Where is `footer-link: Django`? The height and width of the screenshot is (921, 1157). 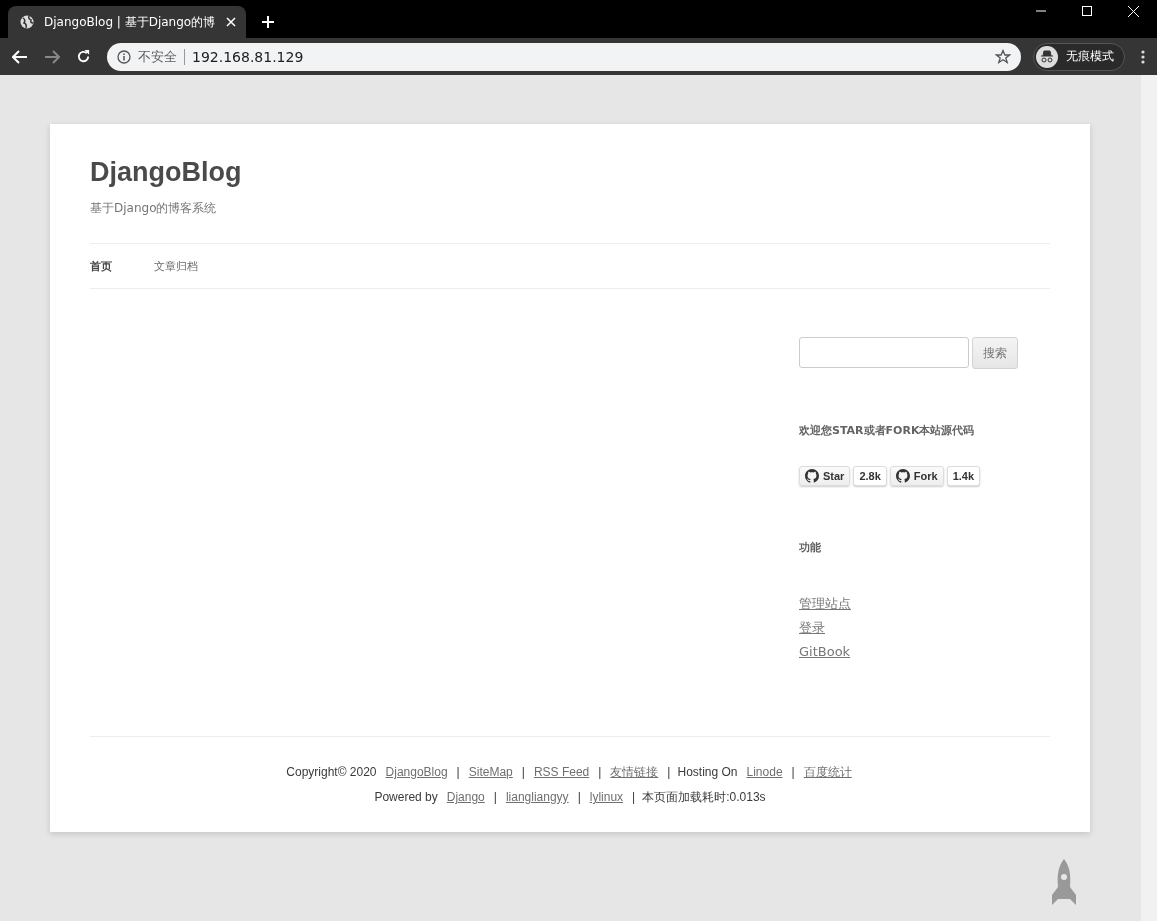 footer-link: Django is located at coordinates (465, 797).